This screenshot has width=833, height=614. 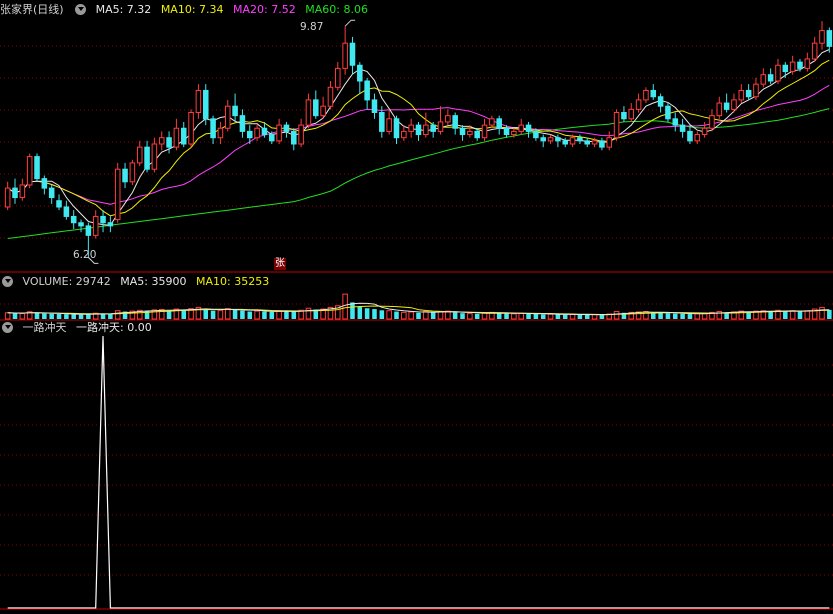 I want to click on volume-label: VOLUME: 29742, so click(x=66, y=281).